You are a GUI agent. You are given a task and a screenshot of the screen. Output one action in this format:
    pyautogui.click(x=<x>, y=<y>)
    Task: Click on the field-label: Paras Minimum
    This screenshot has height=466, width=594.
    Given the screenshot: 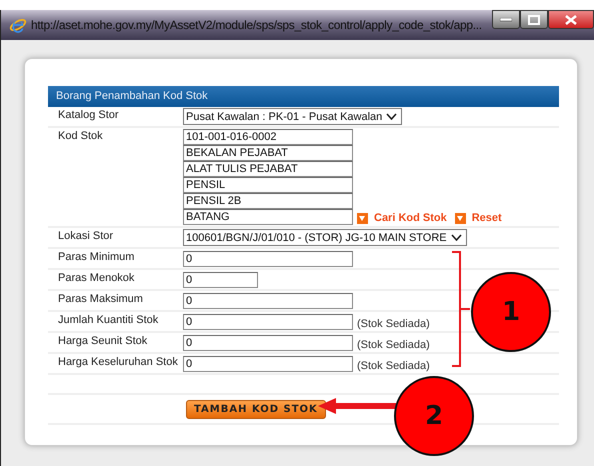 What is the action you would take?
    pyautogui.click(x=97, y=257)
    